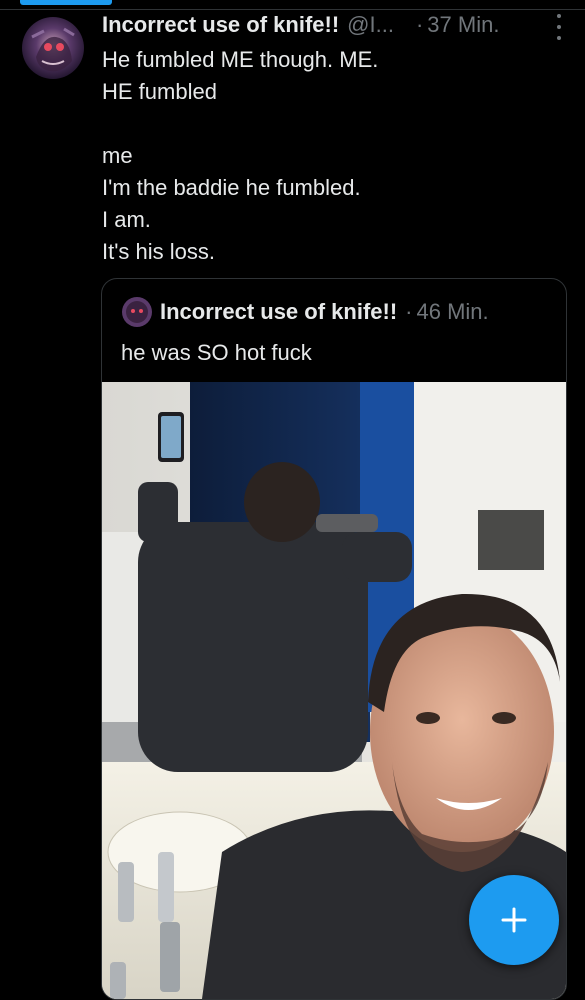  Describe the element at coordinates (159, 91) in the screenshot. I see `tweet-line: HE fumbled` at that location.